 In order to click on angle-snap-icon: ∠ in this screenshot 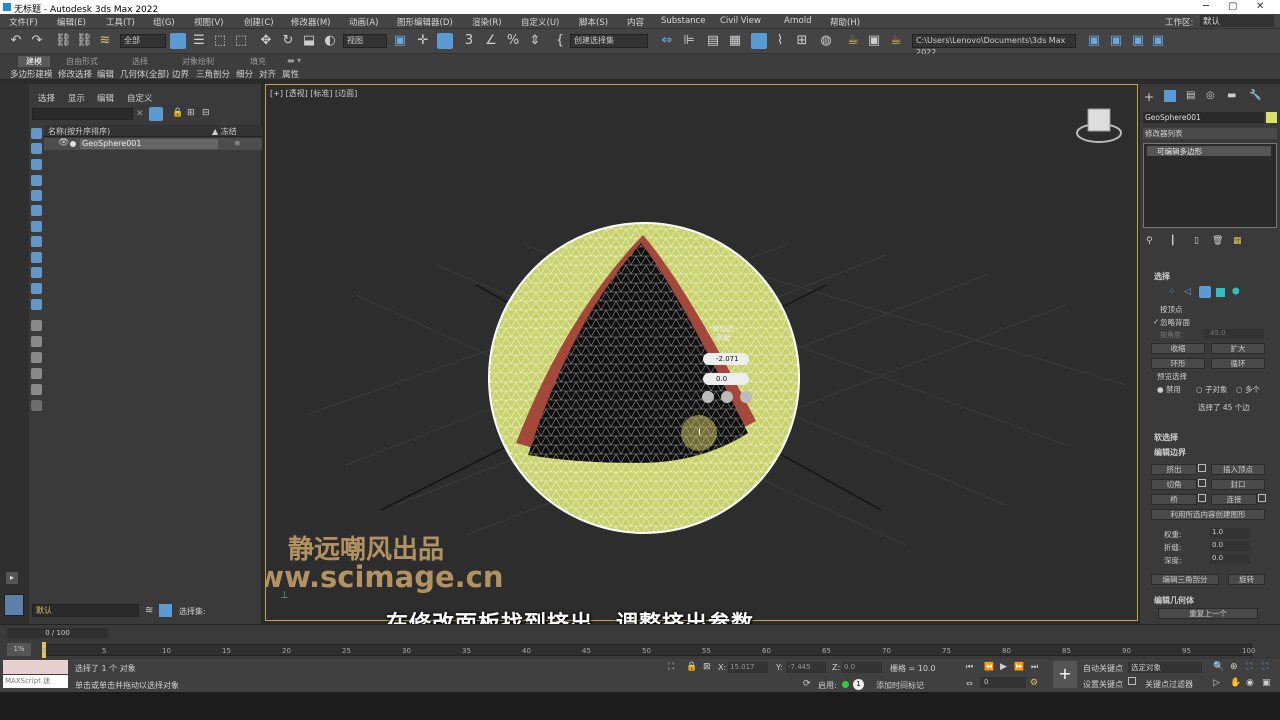, I will do `click(491, 41)`.